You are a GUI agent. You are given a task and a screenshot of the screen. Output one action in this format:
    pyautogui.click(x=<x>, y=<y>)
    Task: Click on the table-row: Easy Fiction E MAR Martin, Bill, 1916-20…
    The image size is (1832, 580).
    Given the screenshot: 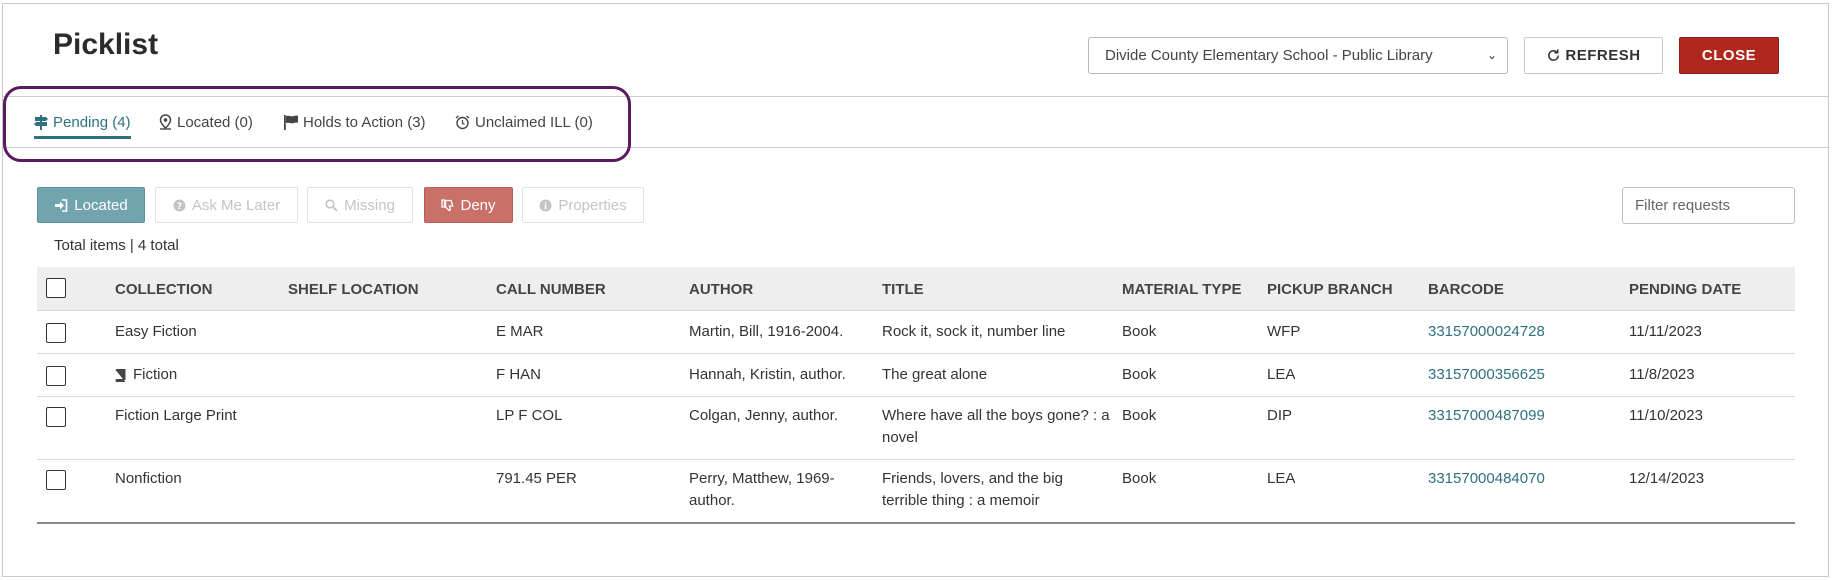 What is the action you would take?
    pyautogui.click(x=916, y=332)
    